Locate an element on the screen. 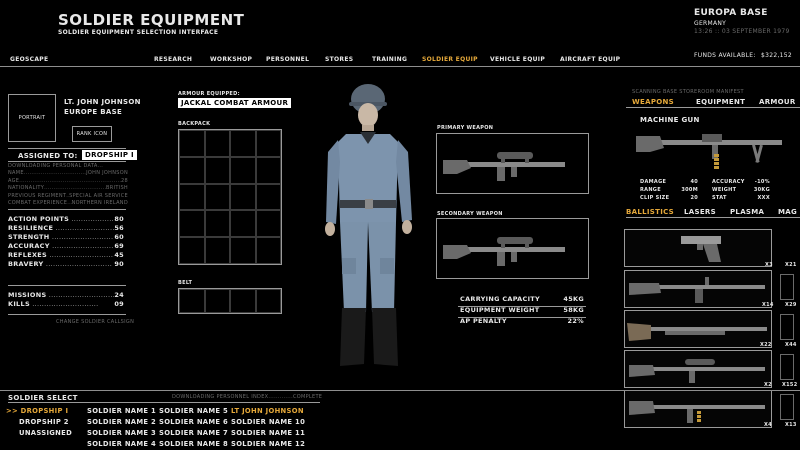 This screenshot has height=450, width=800. soldier-list-item: SOLDIER NAME 3 is located at coordinates (121, 433).